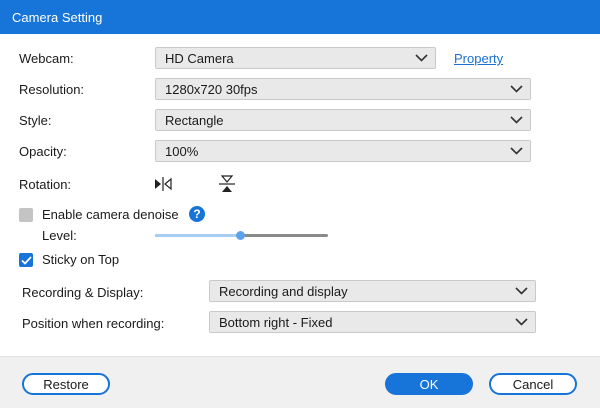 Image resolution: width=600 pixels, height=408 pixels. What do you see at coordinates (372, 291) in the screenshot?
I see `recording-display-select: Recording and display` at bounding box center [372, 291].